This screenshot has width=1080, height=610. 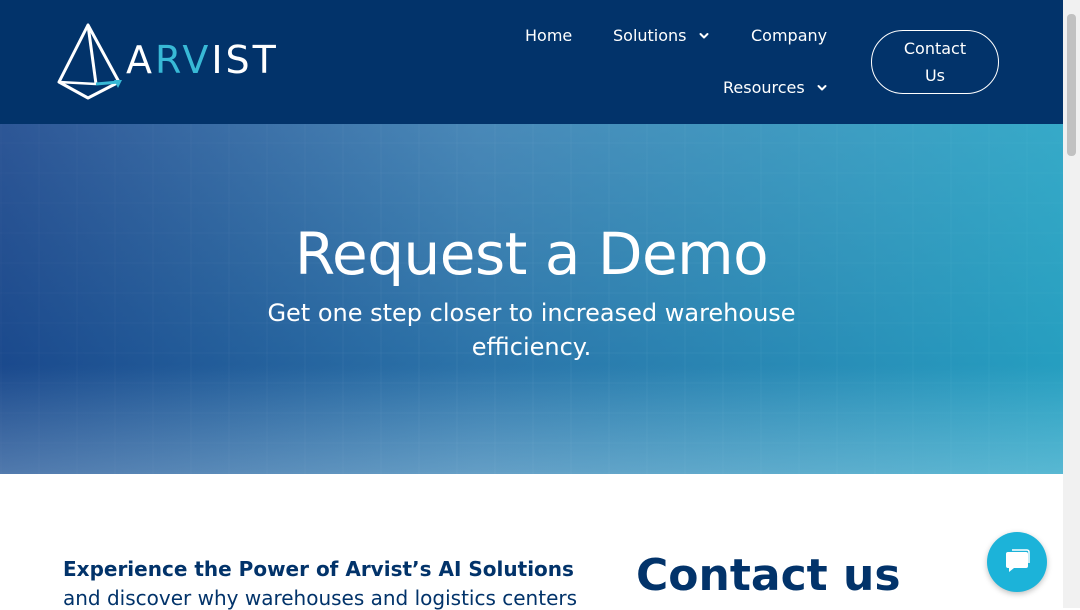 I want to click on nav-company-label: Company, so click(x=789, y=35).